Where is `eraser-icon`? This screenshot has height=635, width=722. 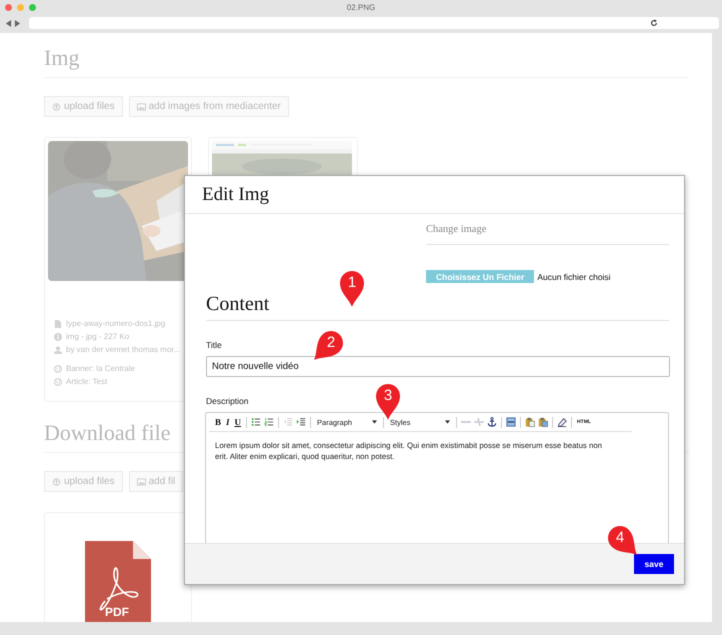
eraser-icon is located at coordinates (562, 422).